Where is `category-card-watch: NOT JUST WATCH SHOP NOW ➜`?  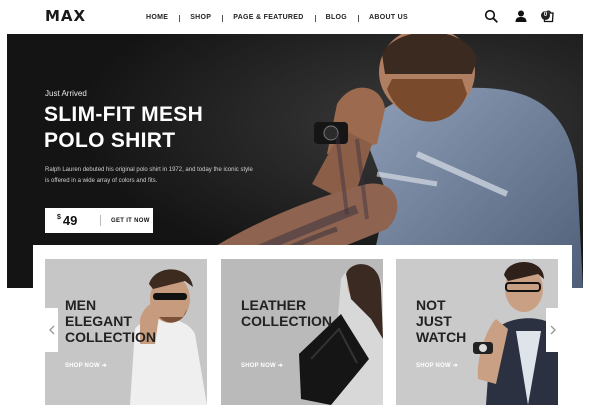
category-card-watch: NOT JUST WATCH SHOP NOW ➜ is located at coordinates (477, 332).